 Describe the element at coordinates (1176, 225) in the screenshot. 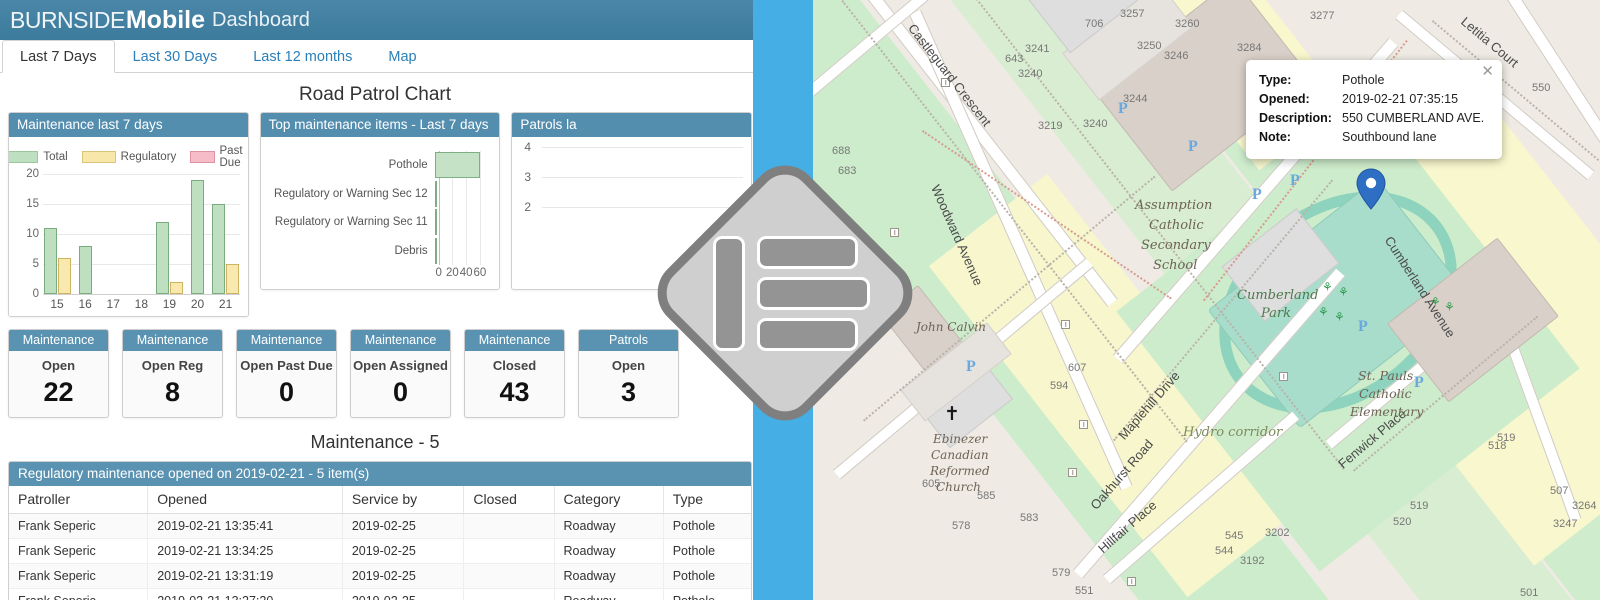

I see `map-poi-assumption-line2: Catholic` at that location.